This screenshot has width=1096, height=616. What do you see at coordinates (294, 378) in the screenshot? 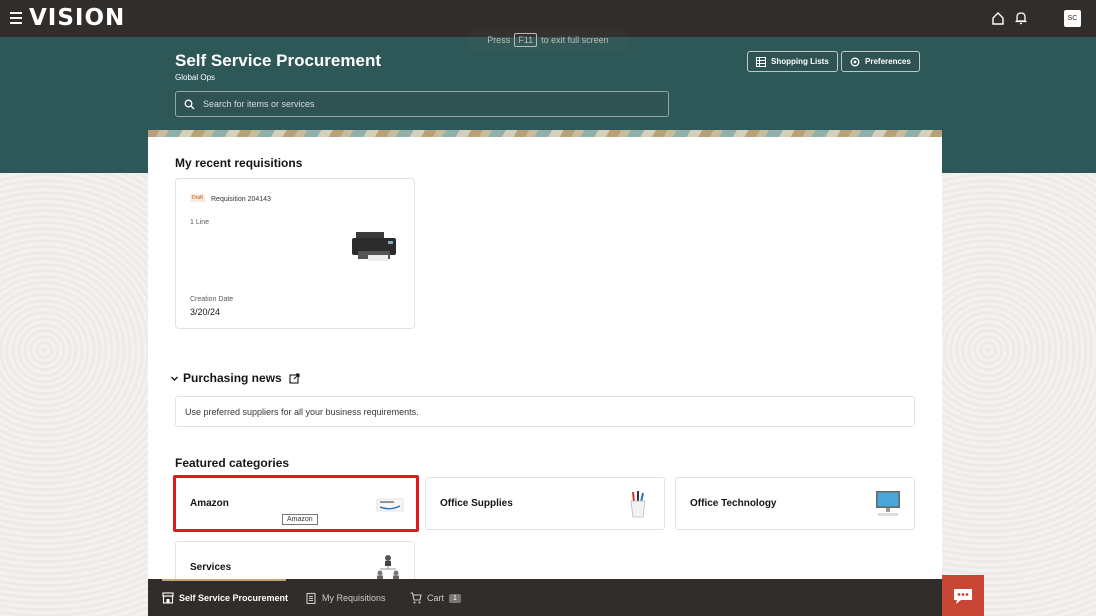
I see `external-link-icon` at bounding box center [294, 378].